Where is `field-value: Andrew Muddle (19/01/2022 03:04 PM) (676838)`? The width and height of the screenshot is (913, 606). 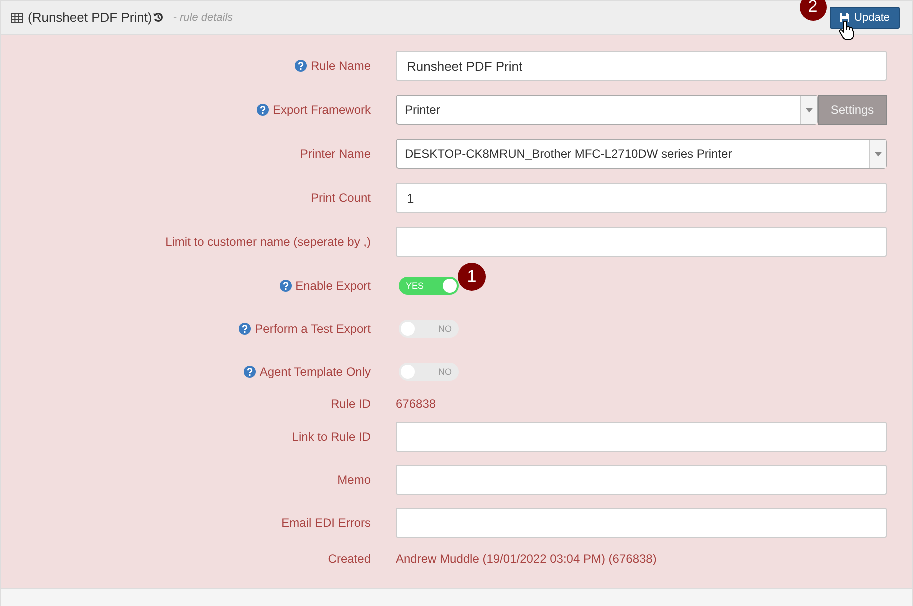 field-value: Andrew Muddle (19/01/2022 03:04 PM) (676838) is located at coordinates (526, 559).